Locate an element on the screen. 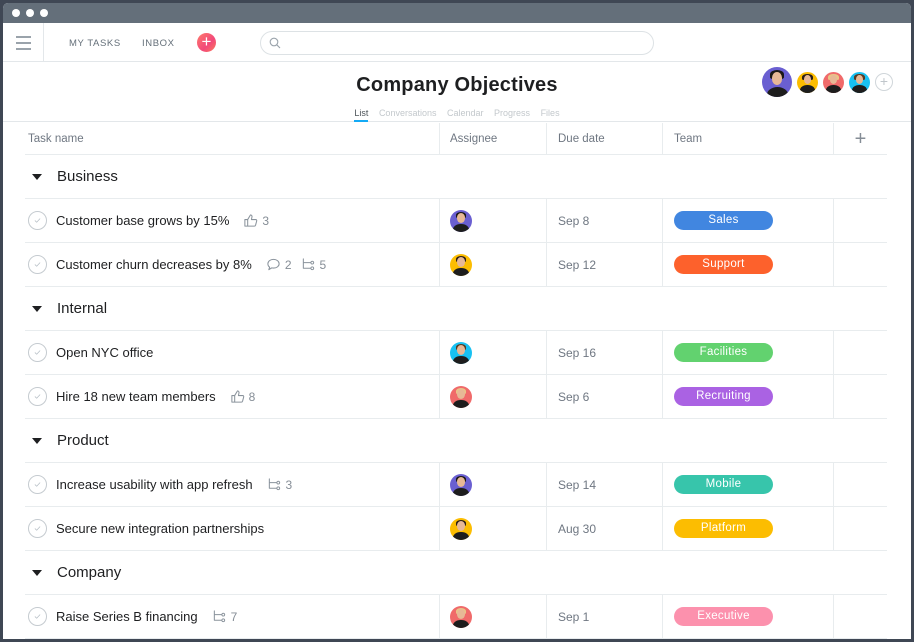 The image size is (914, 642). like-count: 3 is located at coordinates (256, 220).